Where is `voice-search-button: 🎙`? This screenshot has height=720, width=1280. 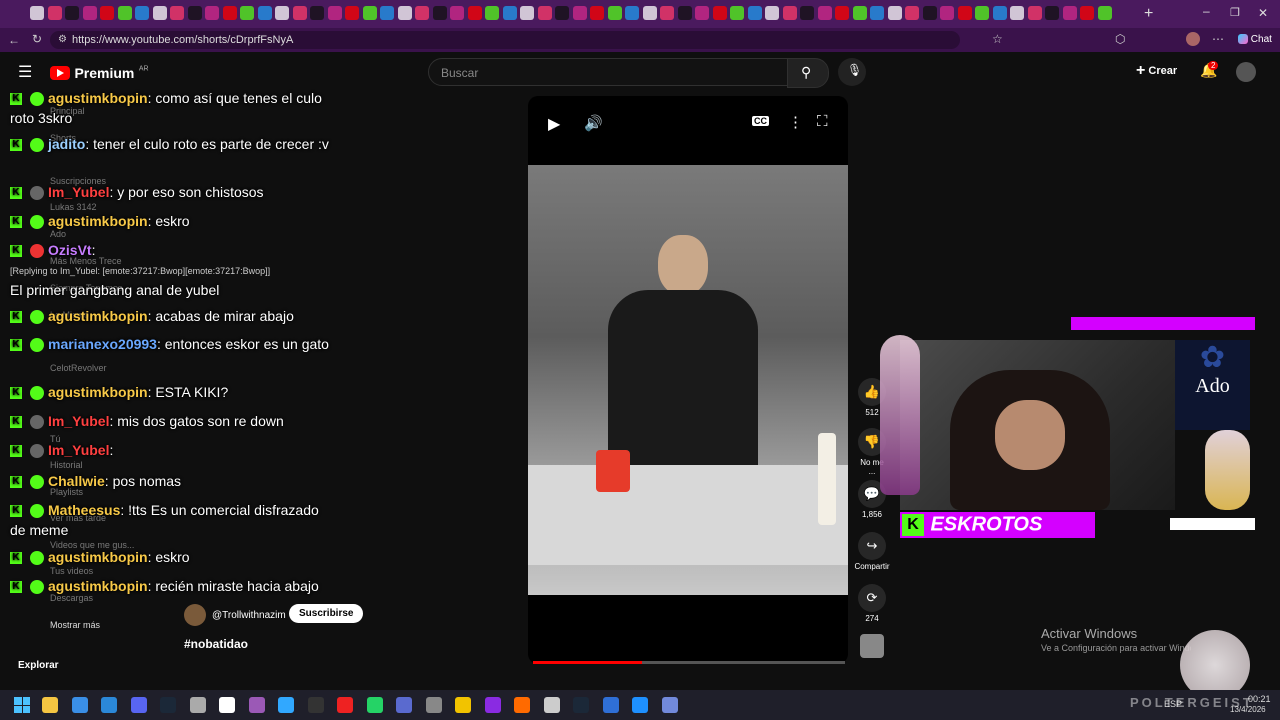
voice-search-button: 🎙 is located at coordinates (852, 72).